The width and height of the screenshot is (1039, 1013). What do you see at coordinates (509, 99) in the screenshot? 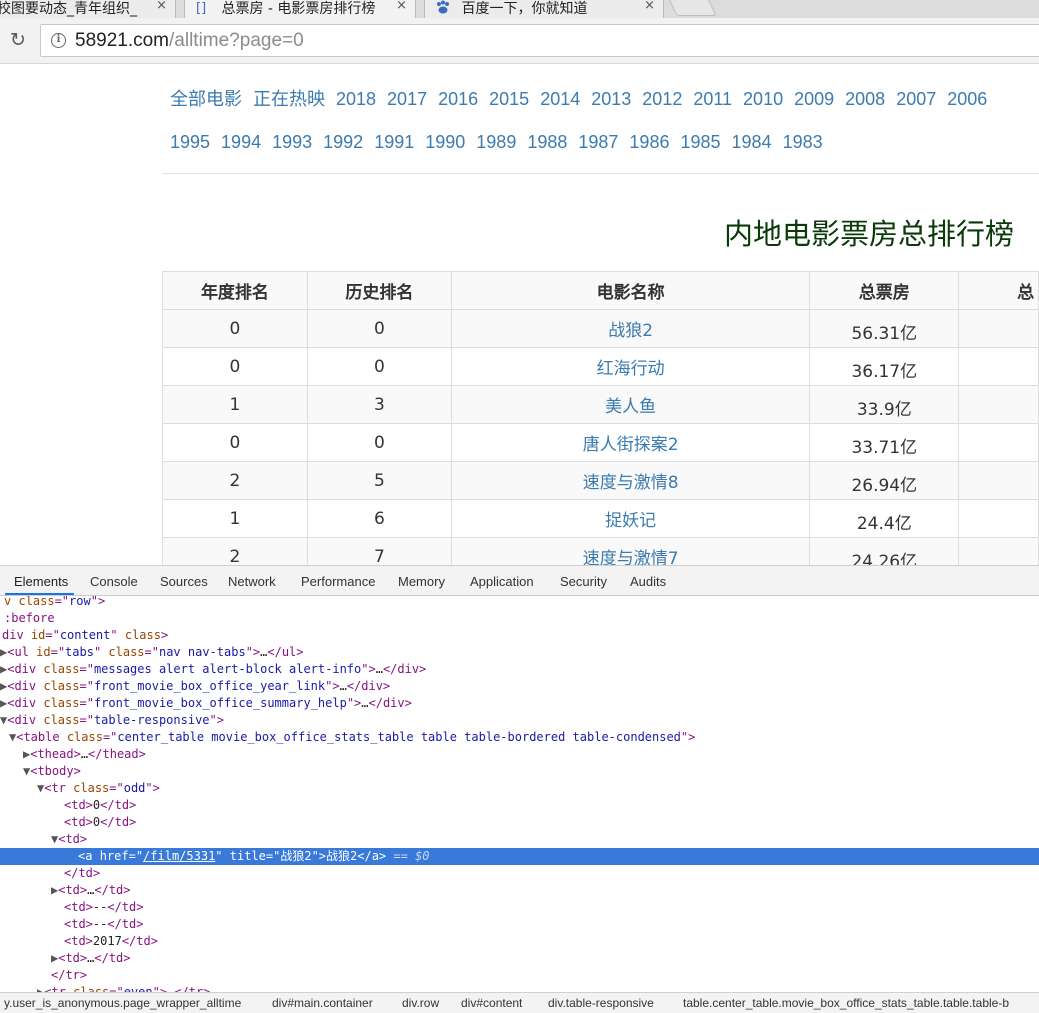
I see `year-link: 2015` at bounding box center [509, 99].